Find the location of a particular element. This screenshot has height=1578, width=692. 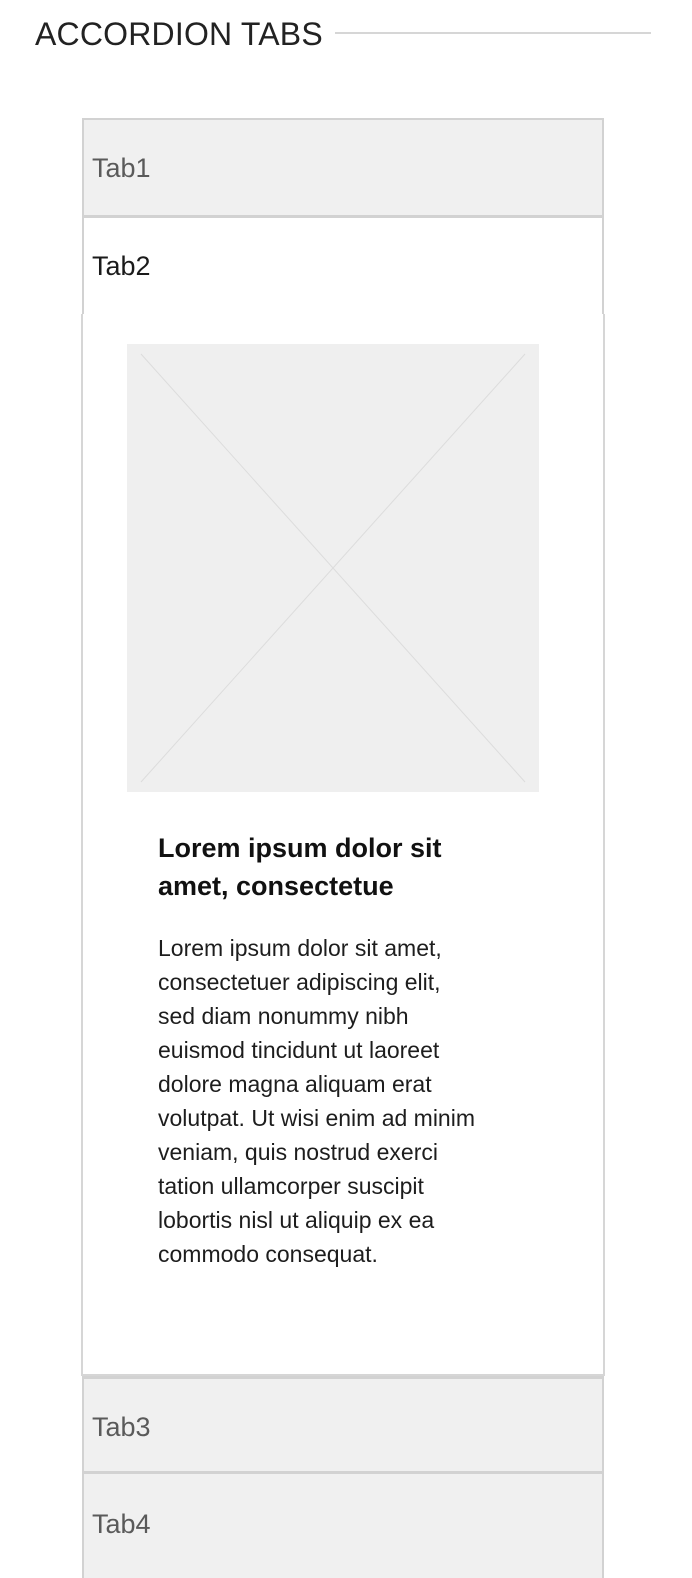

tab-label: Tab3 is located at coordinates (121, 1427).